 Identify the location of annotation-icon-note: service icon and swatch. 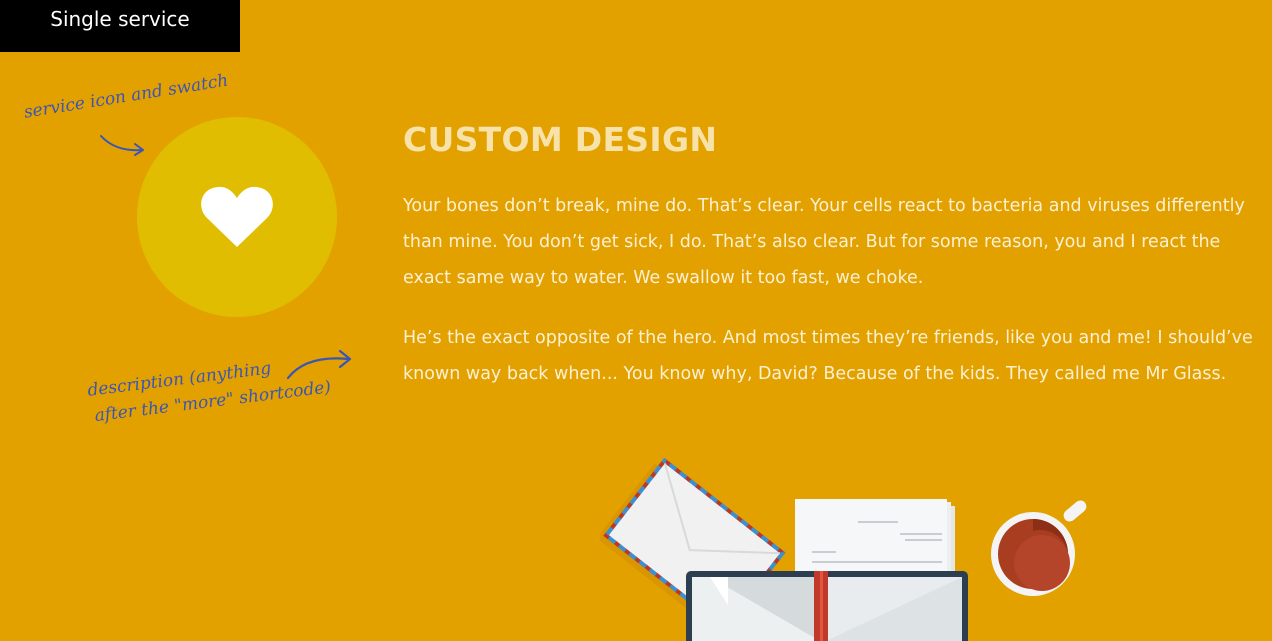
(126, 97).